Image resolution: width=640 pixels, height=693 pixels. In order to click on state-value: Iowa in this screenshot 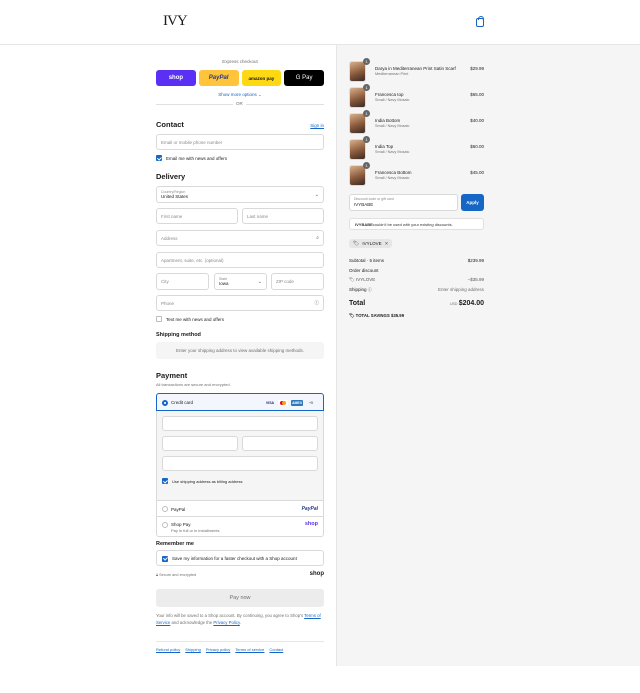, I will do `click(224, 283)`.